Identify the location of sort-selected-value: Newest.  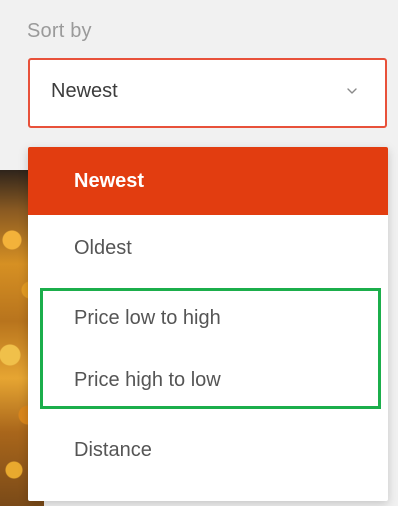
(84, 91).